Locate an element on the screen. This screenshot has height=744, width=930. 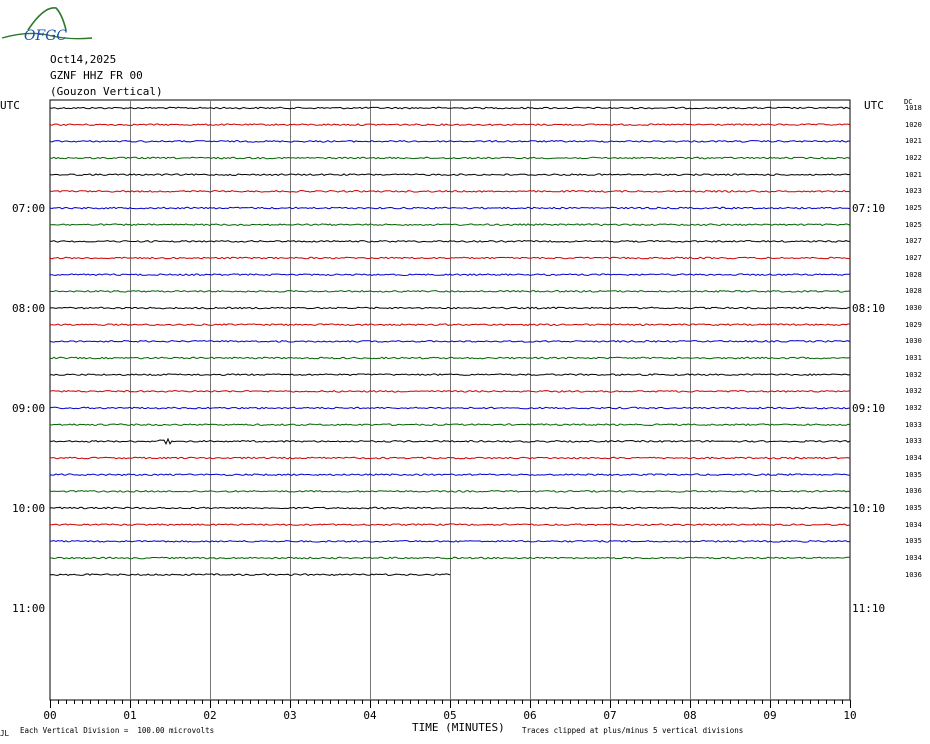
x-axis-title: TIME (MINUTES) is located at coordinates (458, 727).